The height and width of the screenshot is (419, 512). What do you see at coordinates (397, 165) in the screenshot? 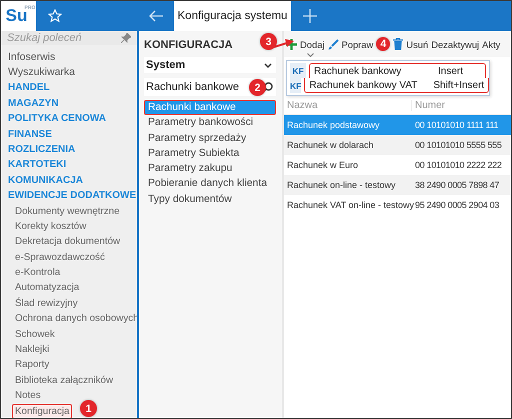
I see `table-row: Rachunek w Euro 00 10101010 2222 222` at bounding box center [397, 165].